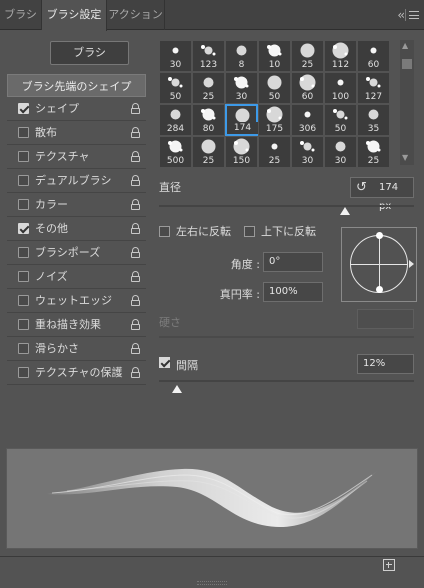  Describe the element at coordinates (373, 88) in the screenshot. I see `brush-tip-cell: 127` at that location.